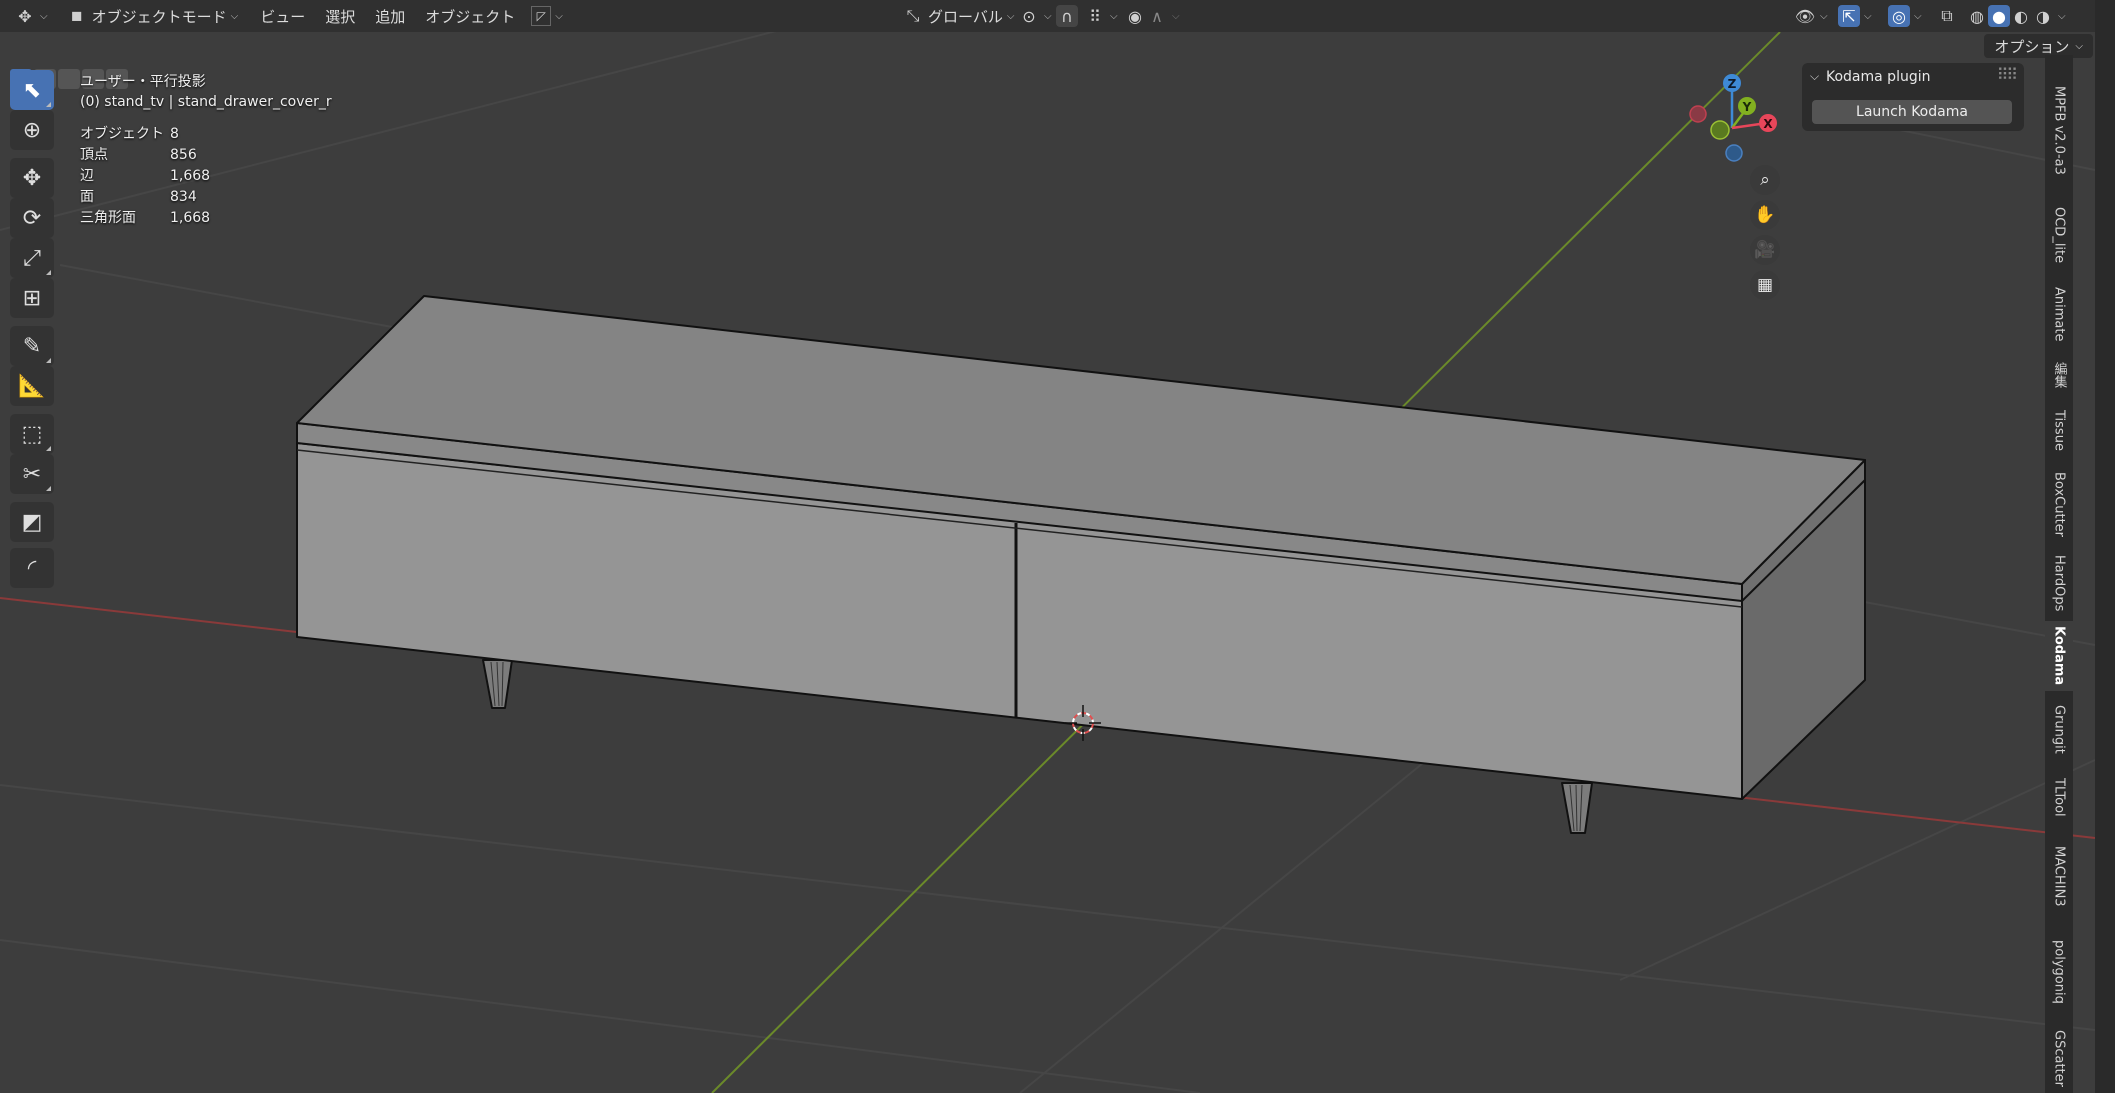 This screenshot has height=1093, width=2115. What do you see at coordinates (1057, 61) in the screenshot?
I see `viewport-subheader` at bounding box center [1057, 61].